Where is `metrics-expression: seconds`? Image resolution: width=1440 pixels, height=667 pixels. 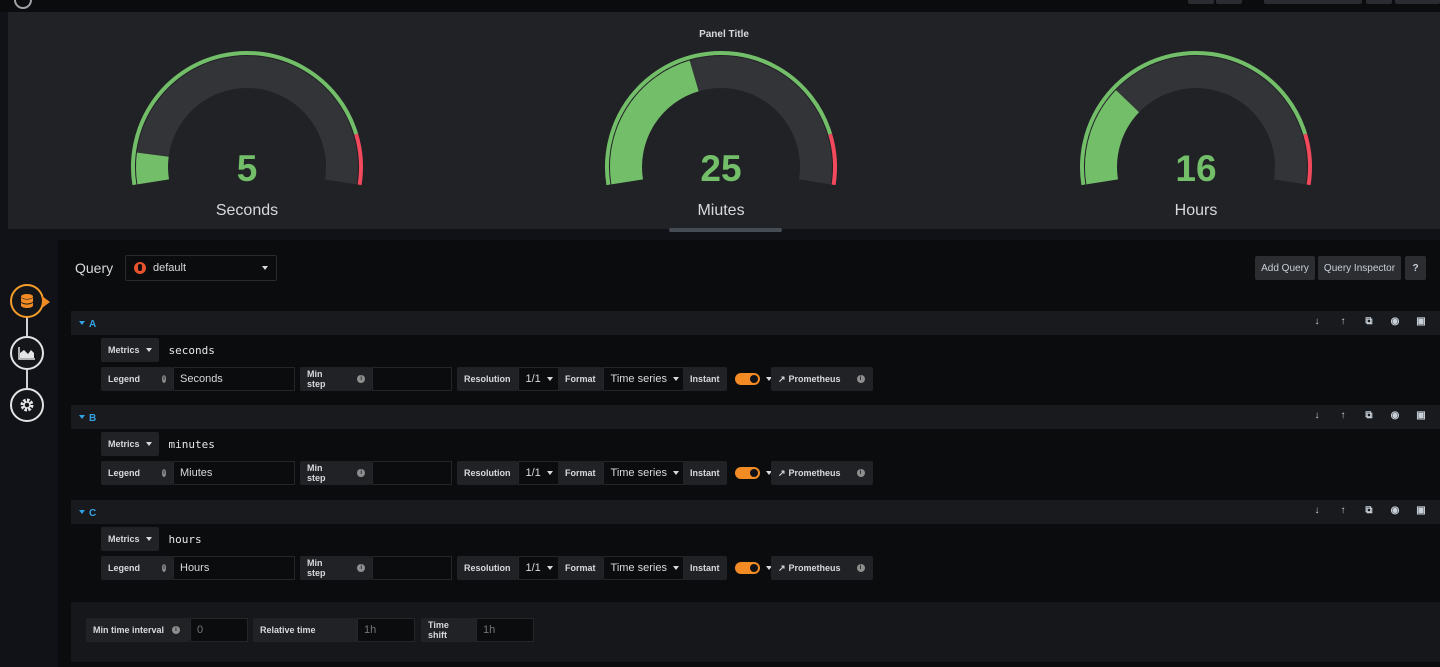 metrics-expression: seconds is located at coordinates (187, 350).